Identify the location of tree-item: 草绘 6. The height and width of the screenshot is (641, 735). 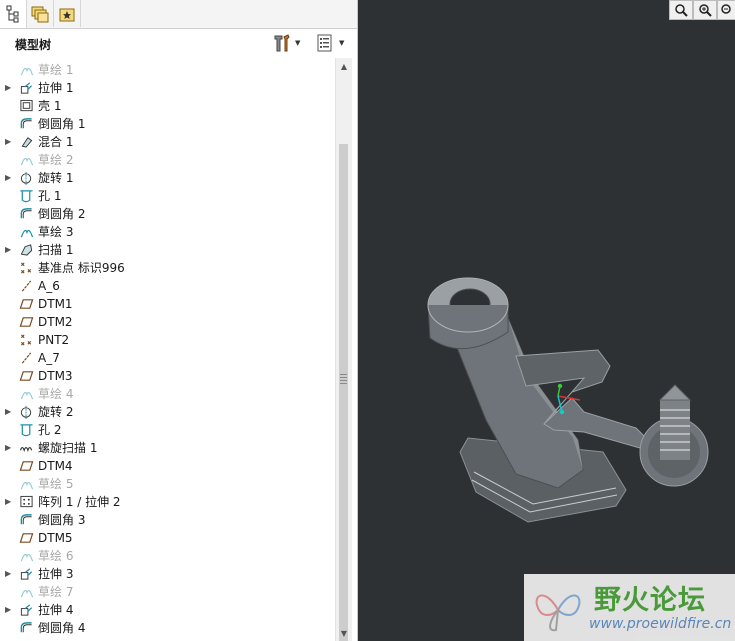
(167, 556).